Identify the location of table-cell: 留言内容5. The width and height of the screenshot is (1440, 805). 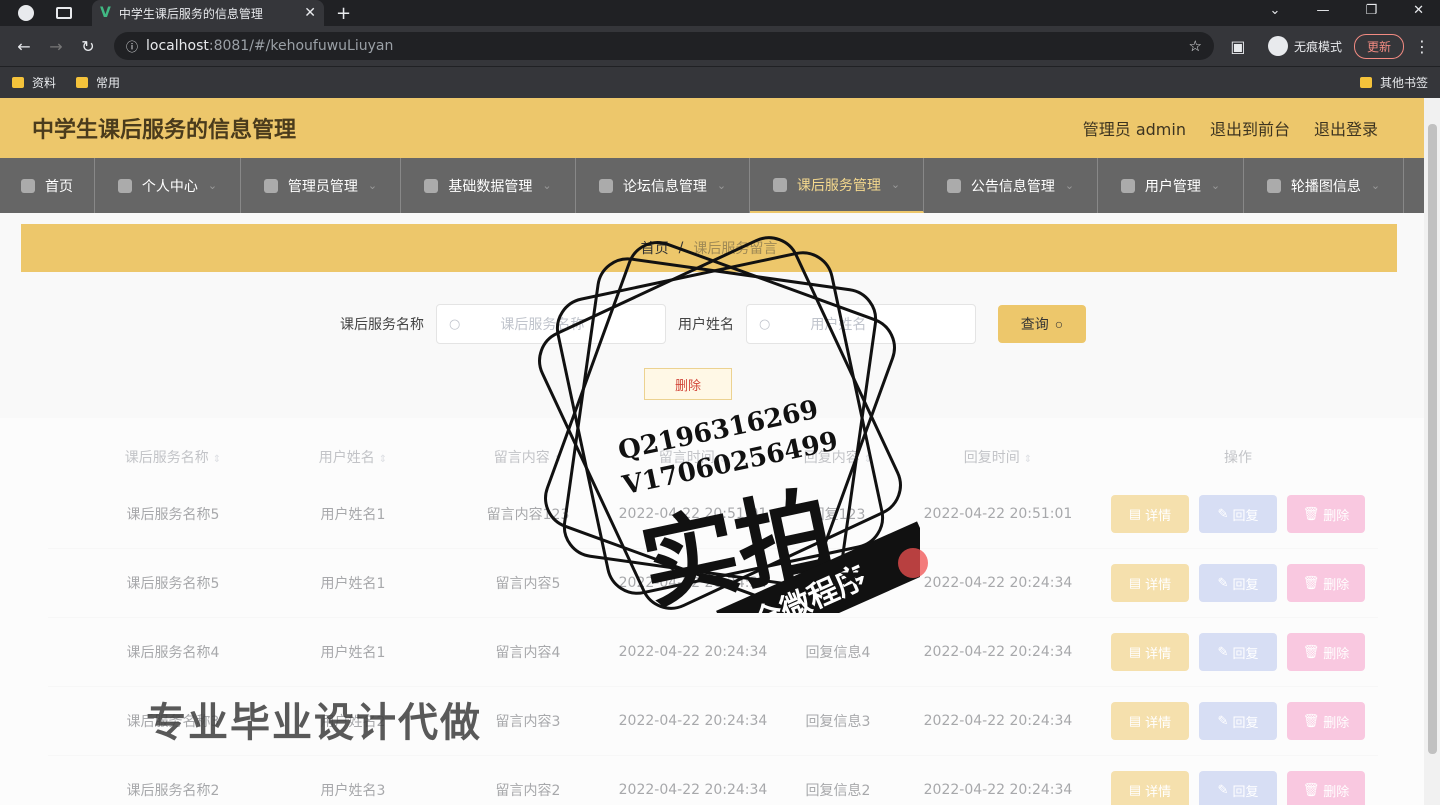
(528, 584).